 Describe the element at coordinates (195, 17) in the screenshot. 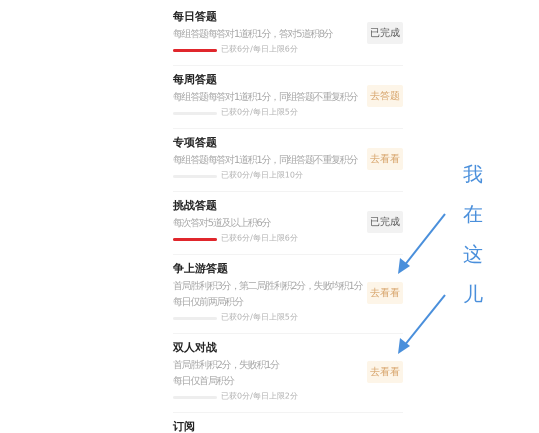

I see `task-title: 每日答题` at that location.